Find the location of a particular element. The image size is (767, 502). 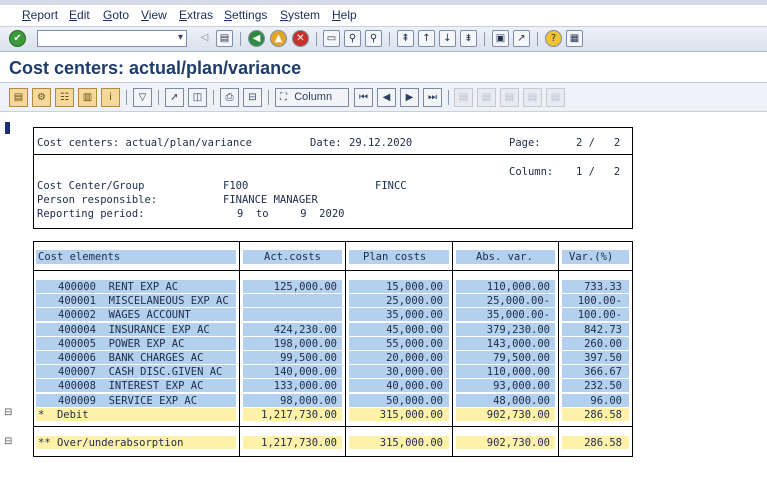

command-history-icon: ▾ is located at coordinates (180, 37).